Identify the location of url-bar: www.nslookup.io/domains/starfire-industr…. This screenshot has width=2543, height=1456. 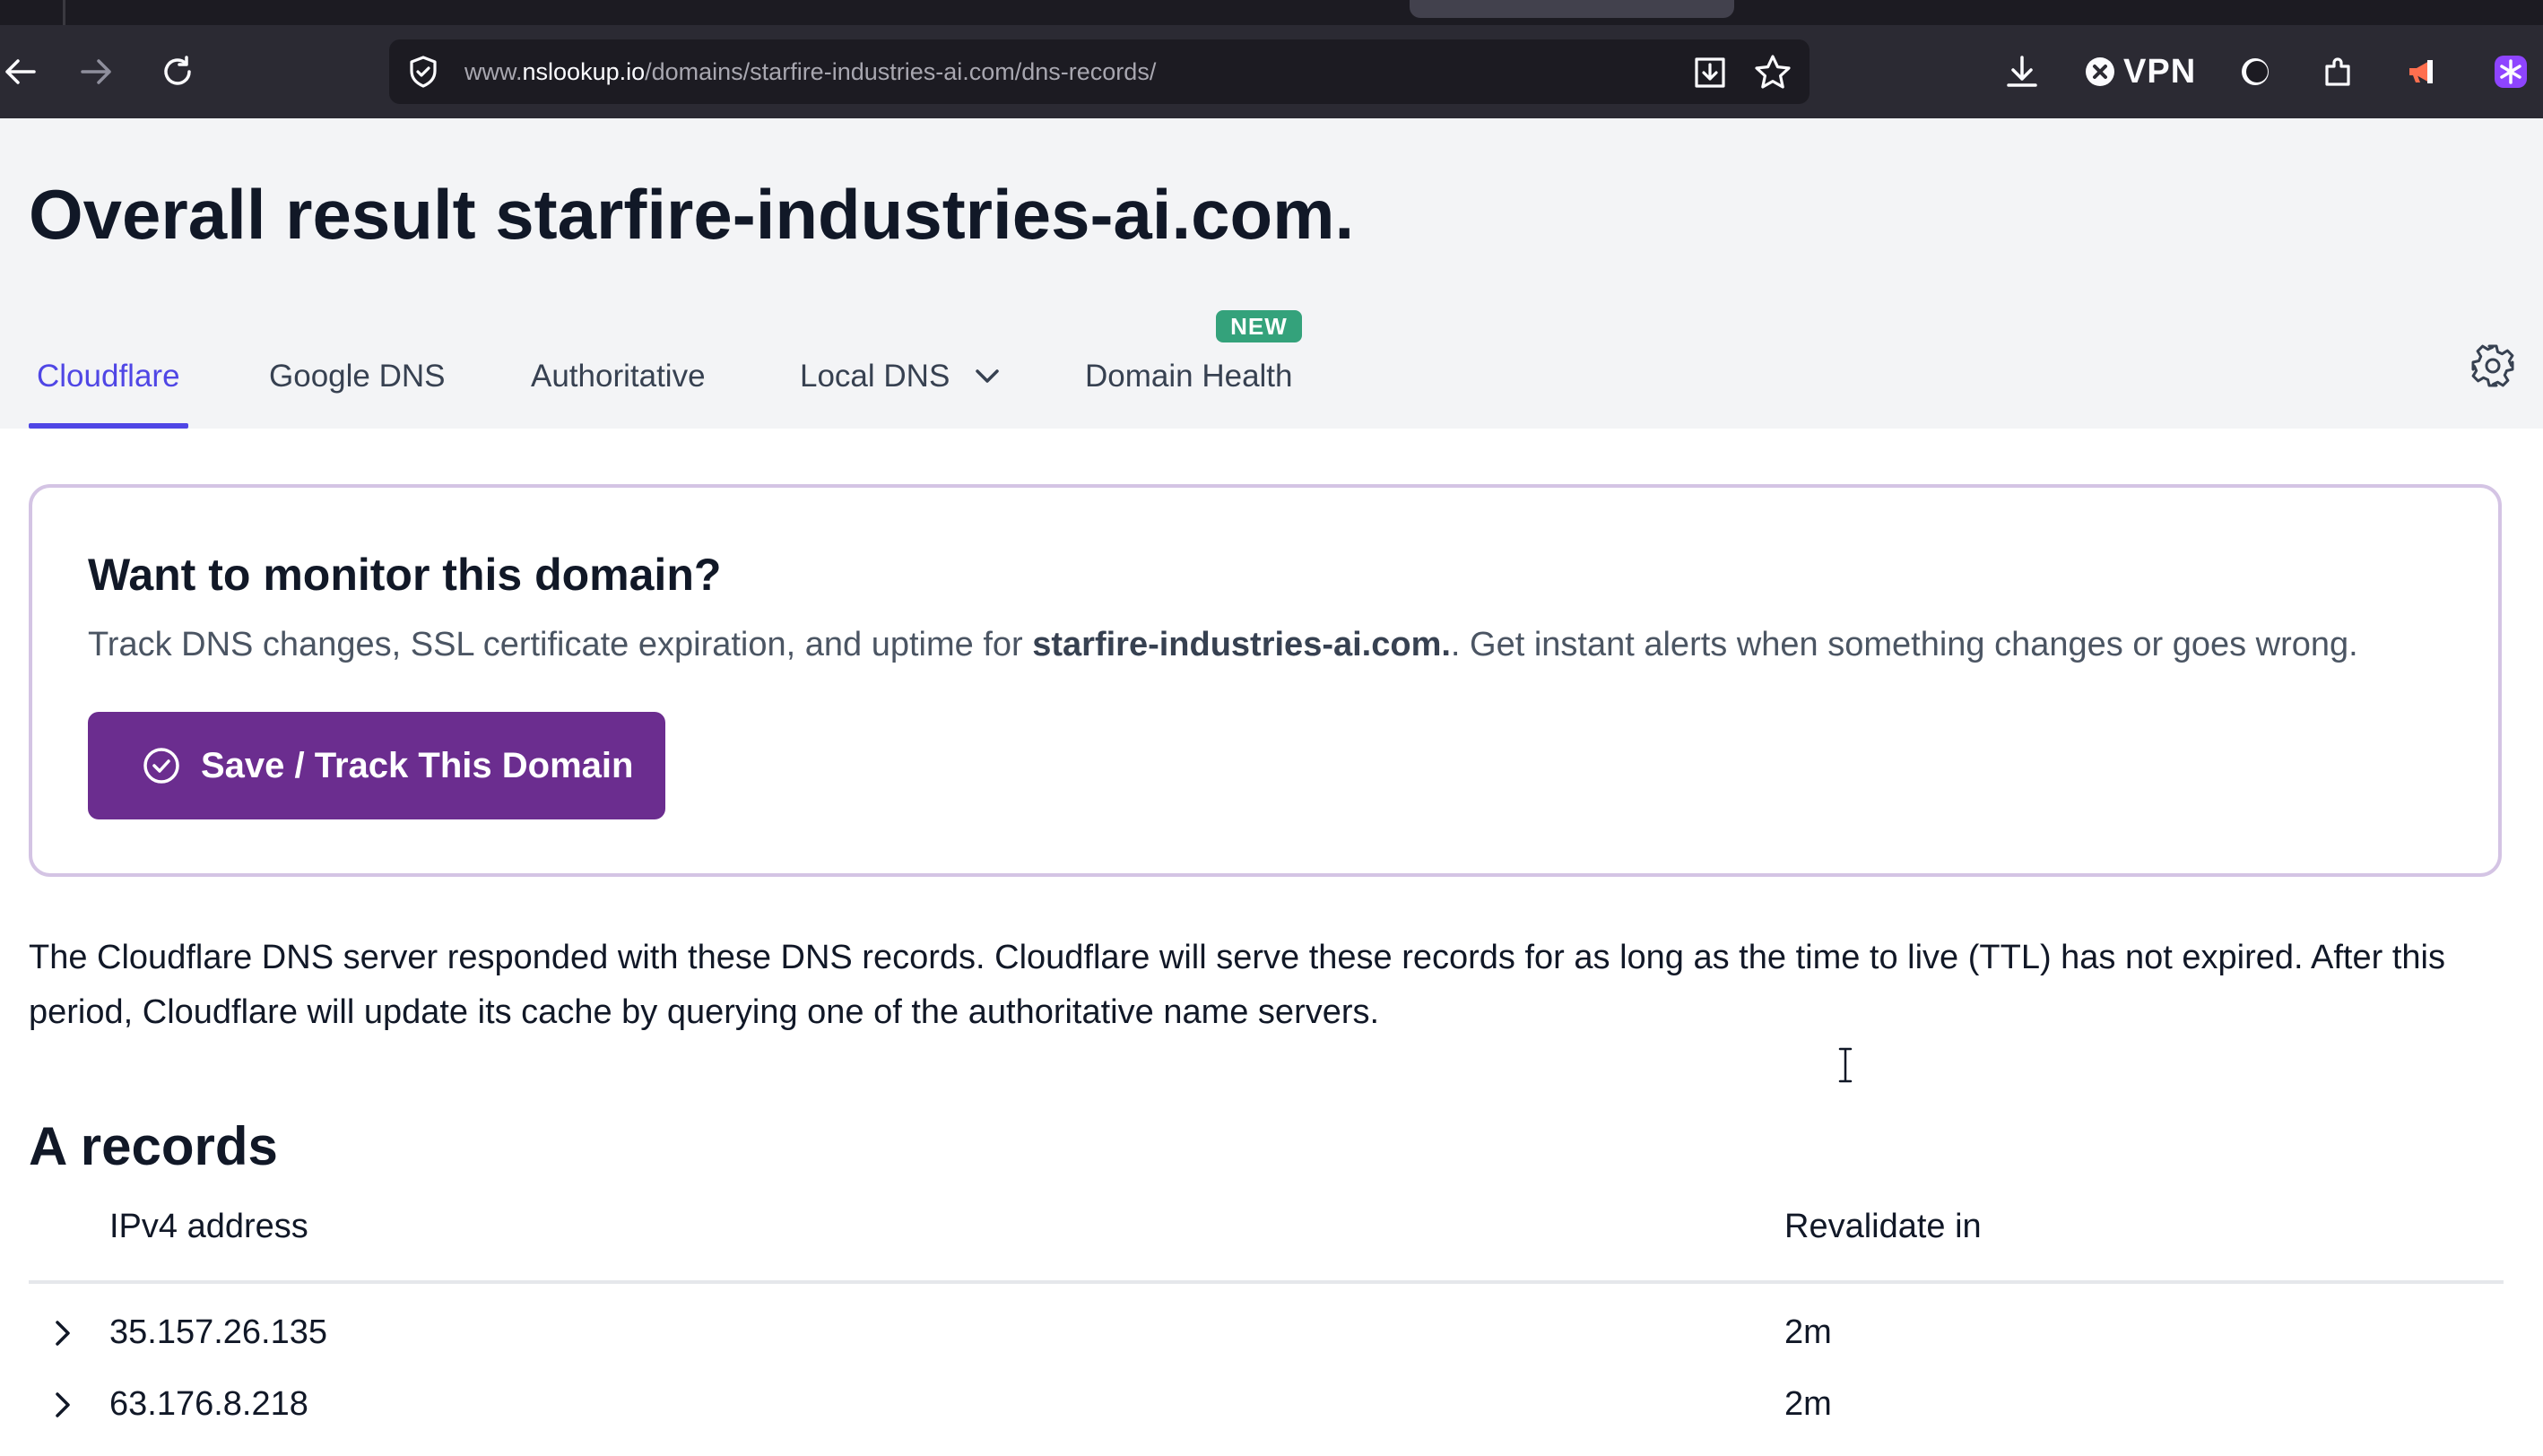
(1099, 71).